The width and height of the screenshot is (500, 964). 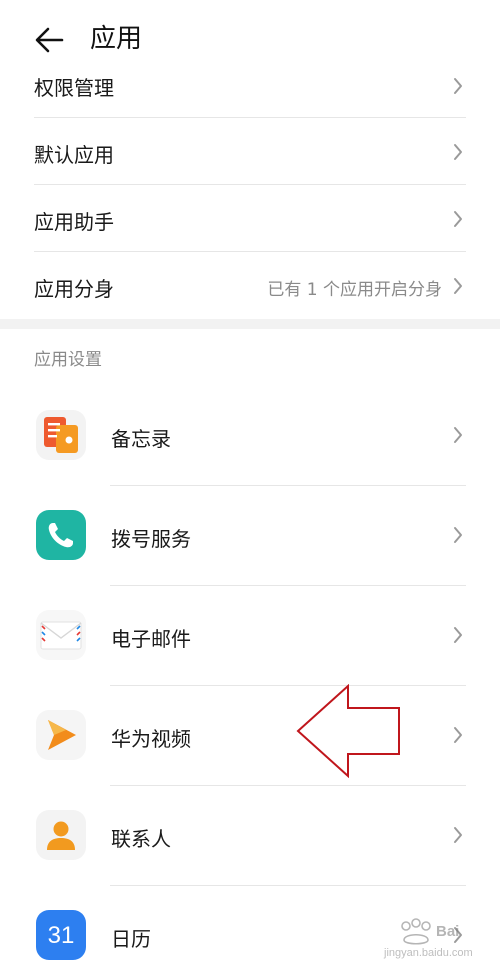 I want to click on section-spacer, so click(x=250, y=324).